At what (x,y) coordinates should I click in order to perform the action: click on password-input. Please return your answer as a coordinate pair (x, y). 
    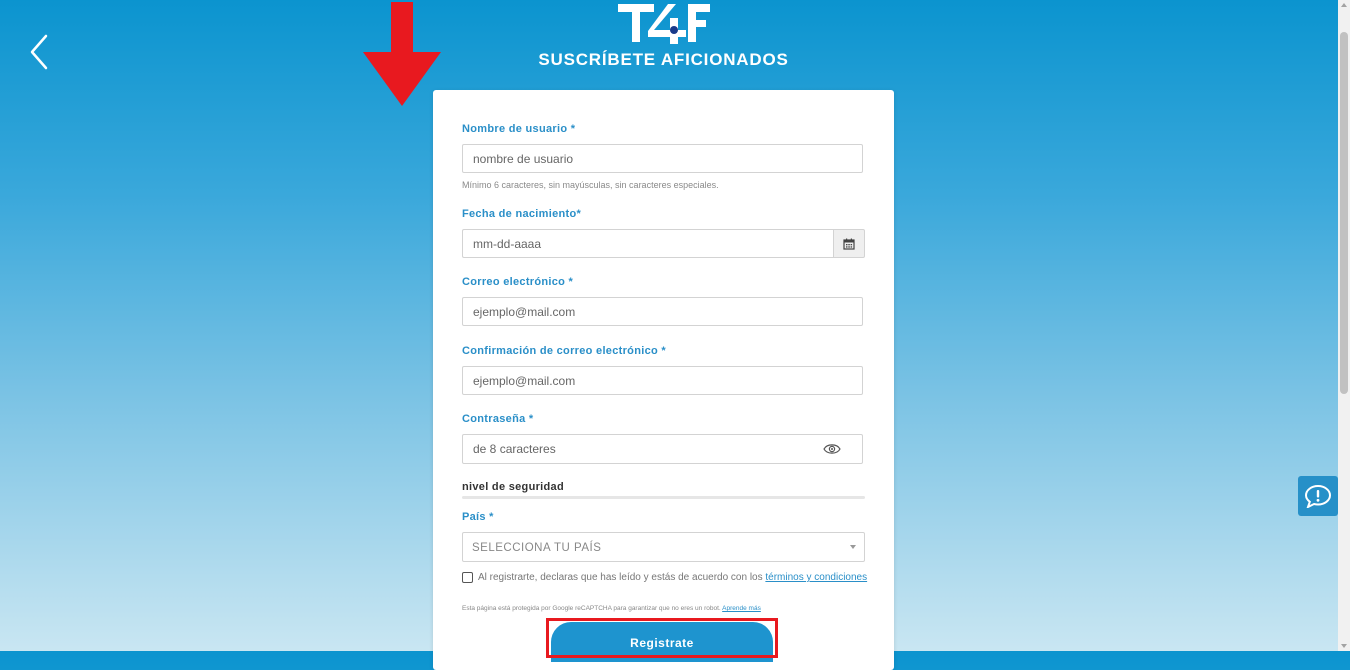
    Looking at the image, I should click on (662, 449).